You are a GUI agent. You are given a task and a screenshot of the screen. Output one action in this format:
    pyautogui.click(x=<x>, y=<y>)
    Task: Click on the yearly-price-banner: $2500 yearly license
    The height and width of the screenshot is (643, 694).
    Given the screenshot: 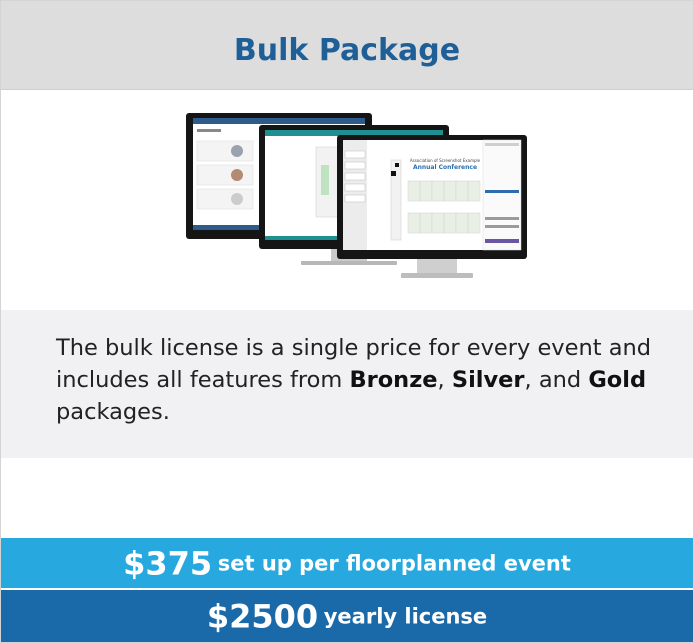 What is the action you would take?
    pyautogui.click(x=347, y=616)
    